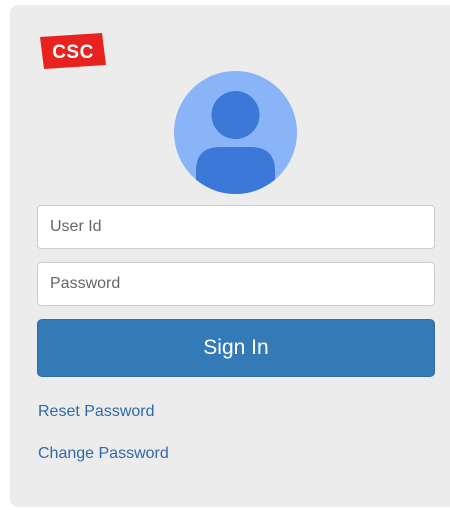 Image resolution: width=450 pixels, height=510 pixels. What do you see at coordinates (103, 454) in the screenshot?
I see `change-password-link: Change Password` at bounding box center [103, 454].